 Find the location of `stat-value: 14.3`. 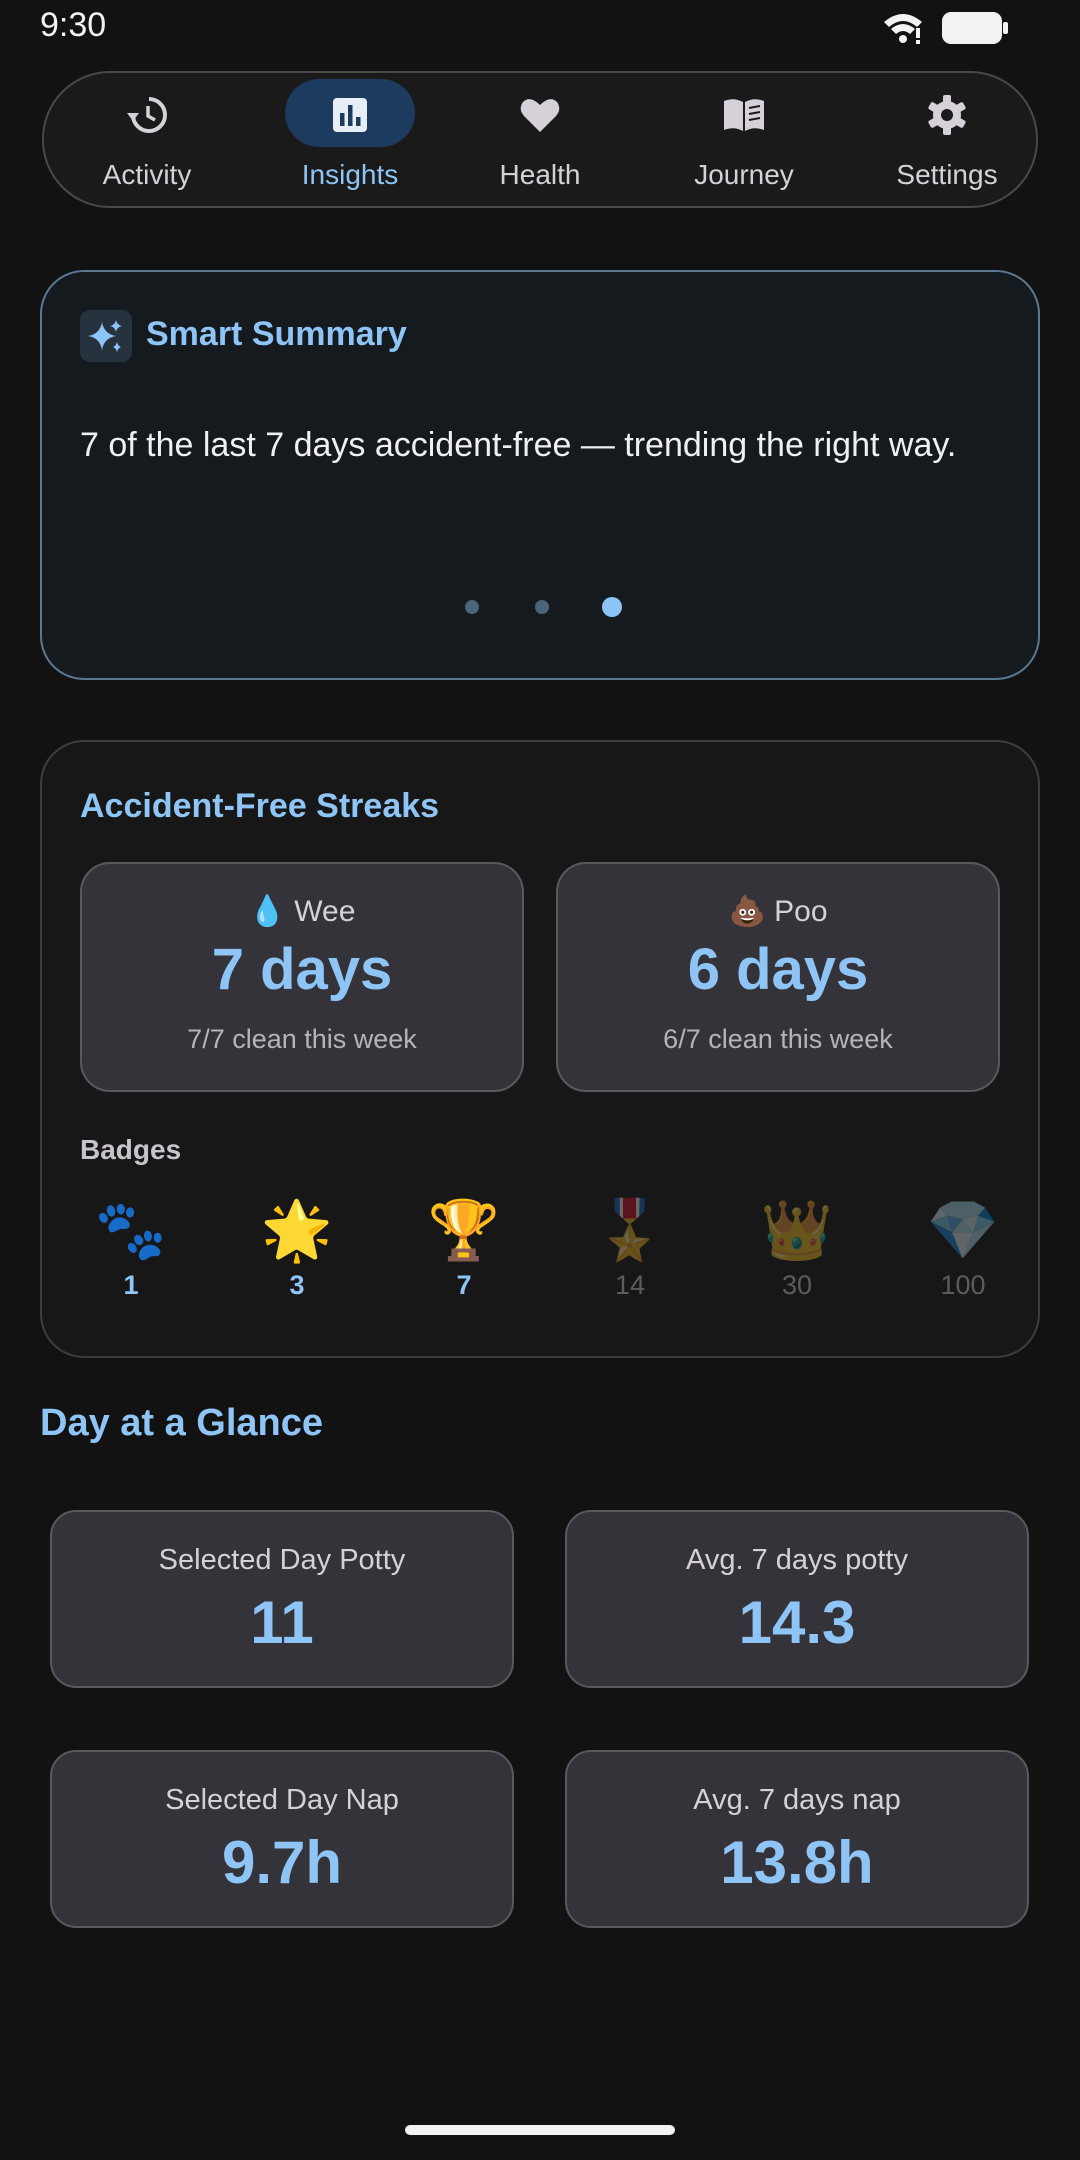

stat-value: 14.3 is located at coordinates (797, 1622).